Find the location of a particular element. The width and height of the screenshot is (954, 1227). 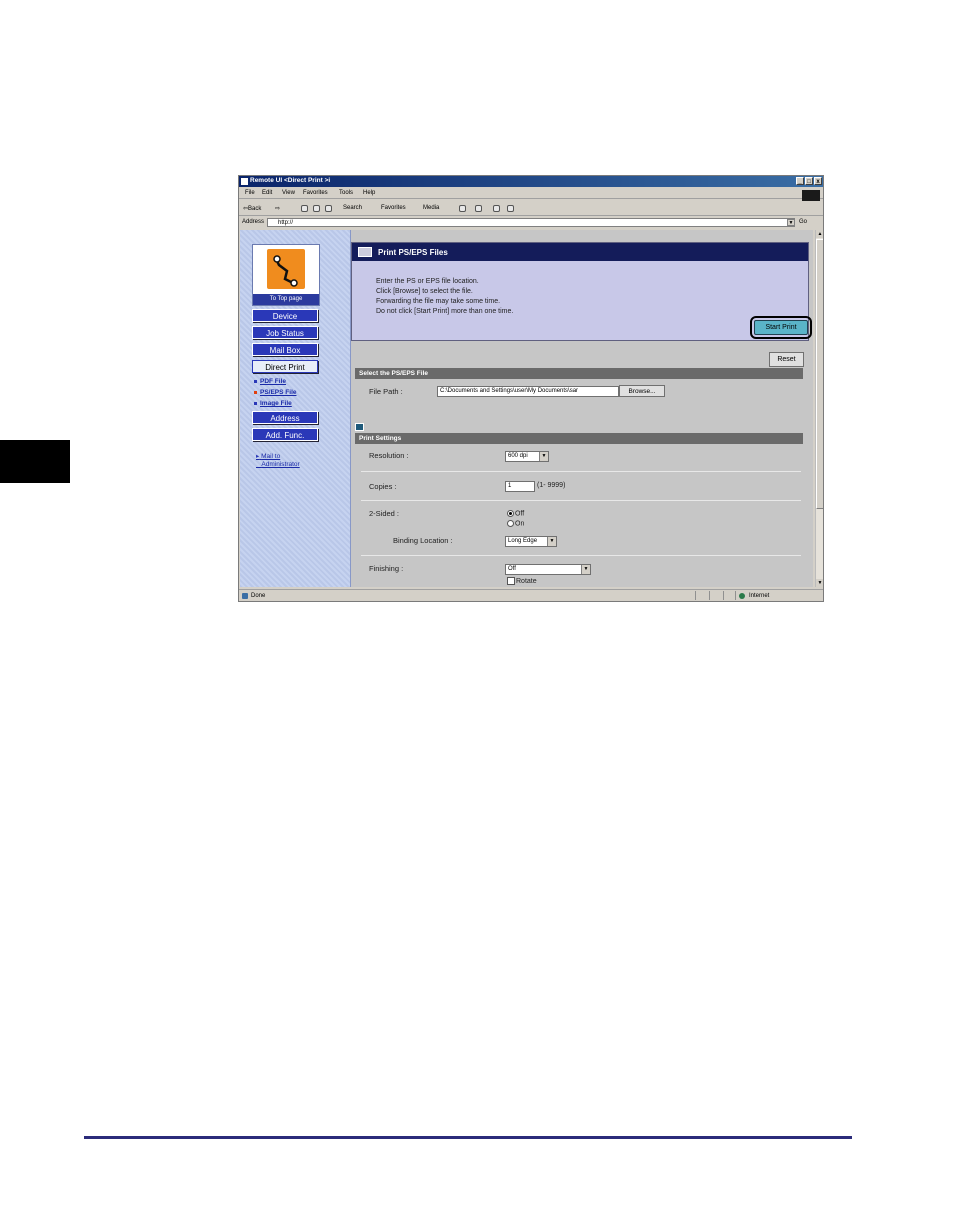

binding-location-label: Binding Location : is located at coordinates (423, 540).